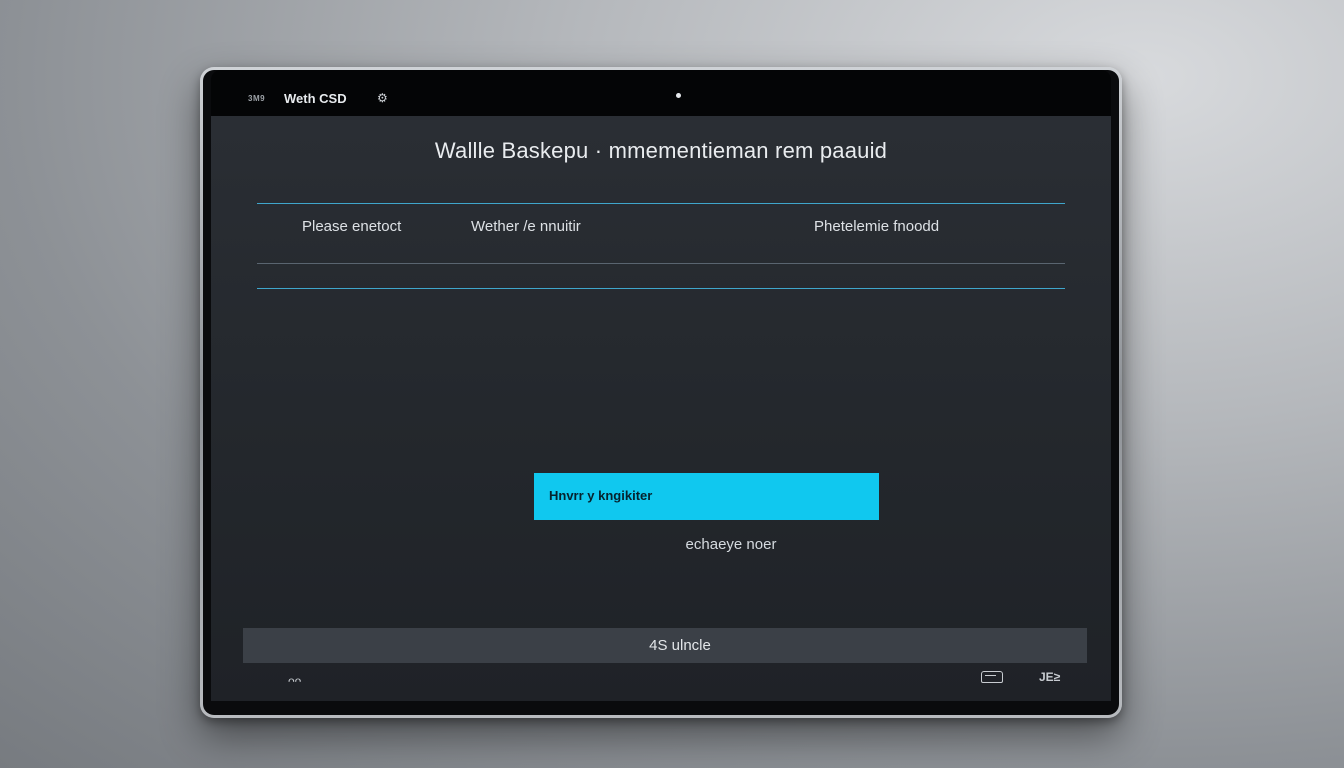  What do you see at coordinates (661, 544) in the screenshot?
I see `secondary-link: echaeye noer` at bounding box center [661, 544].